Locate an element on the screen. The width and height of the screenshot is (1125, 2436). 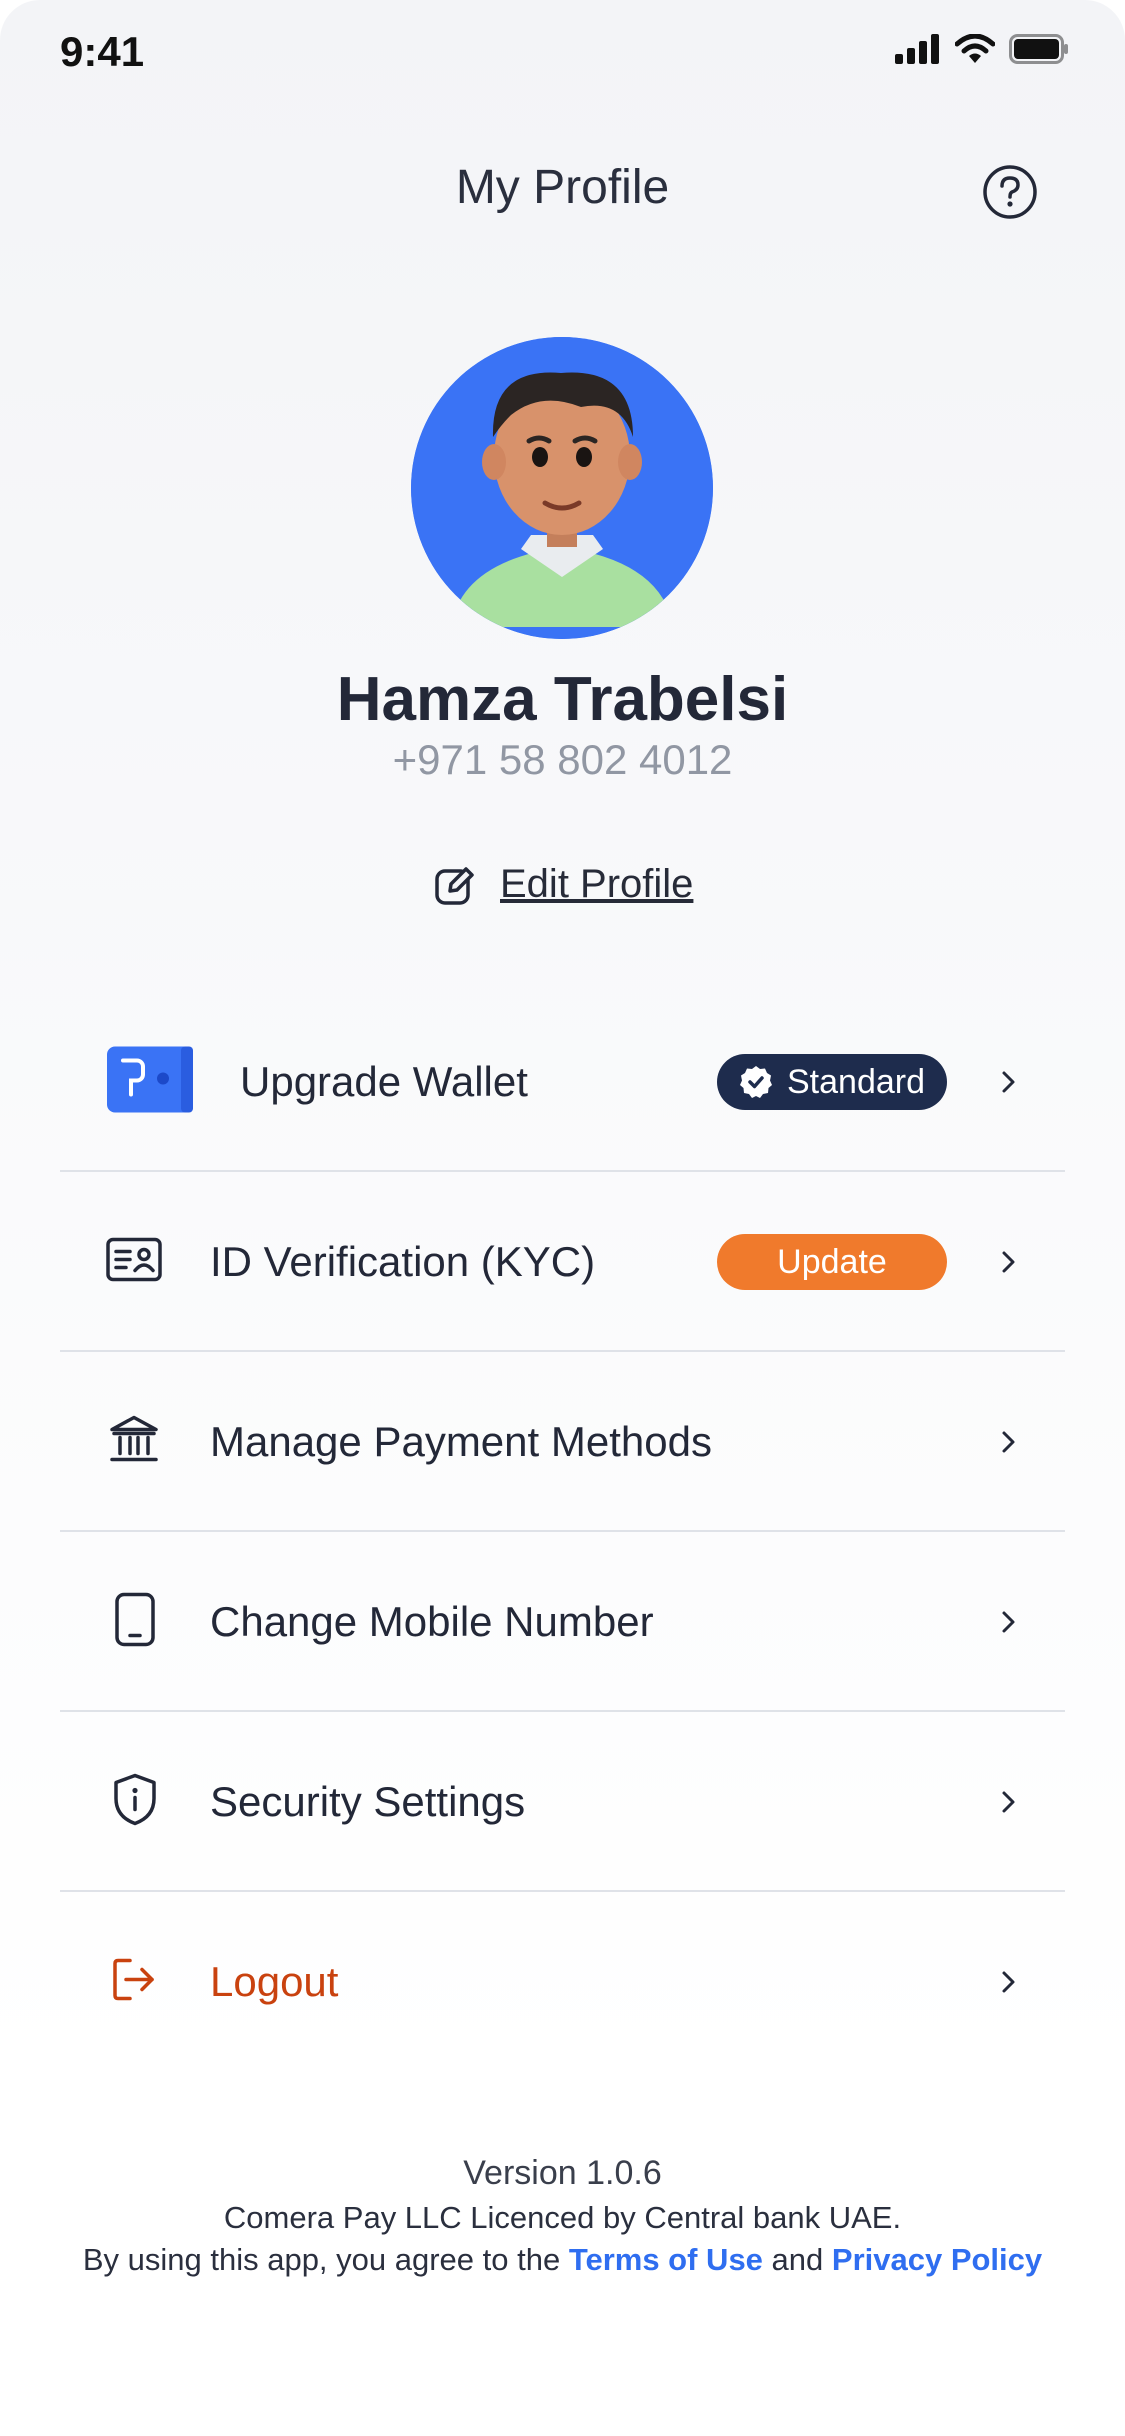
menu-item-label: Change Mobile Number is located at coordinates (432, 1621).